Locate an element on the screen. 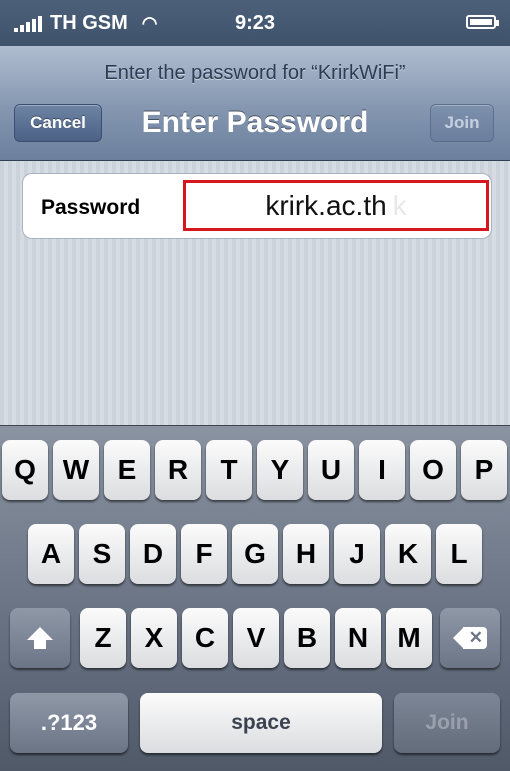 This screenshot has width=510, height=771. key-c: C is located at coordinates (205, 638).